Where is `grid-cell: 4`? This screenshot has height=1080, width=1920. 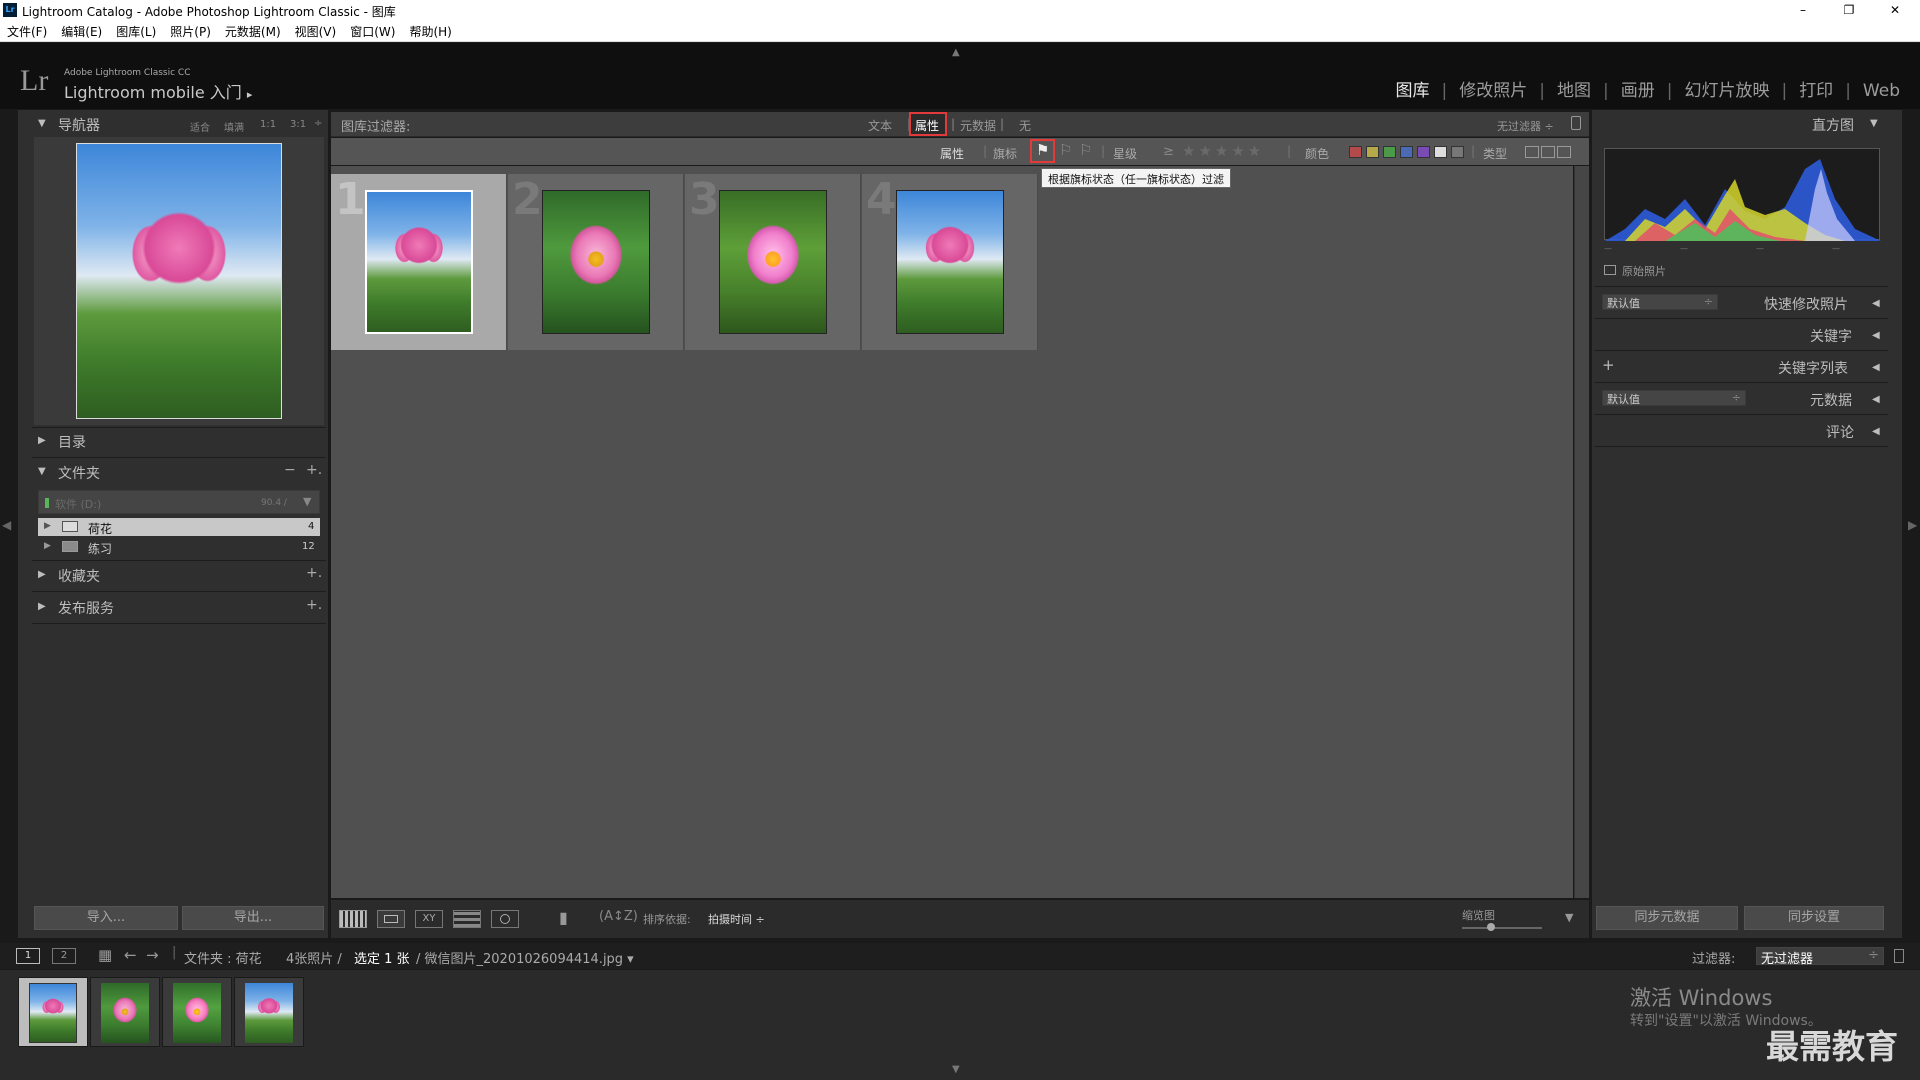 grid-cell: 4 is located at coordinates (950, 262).